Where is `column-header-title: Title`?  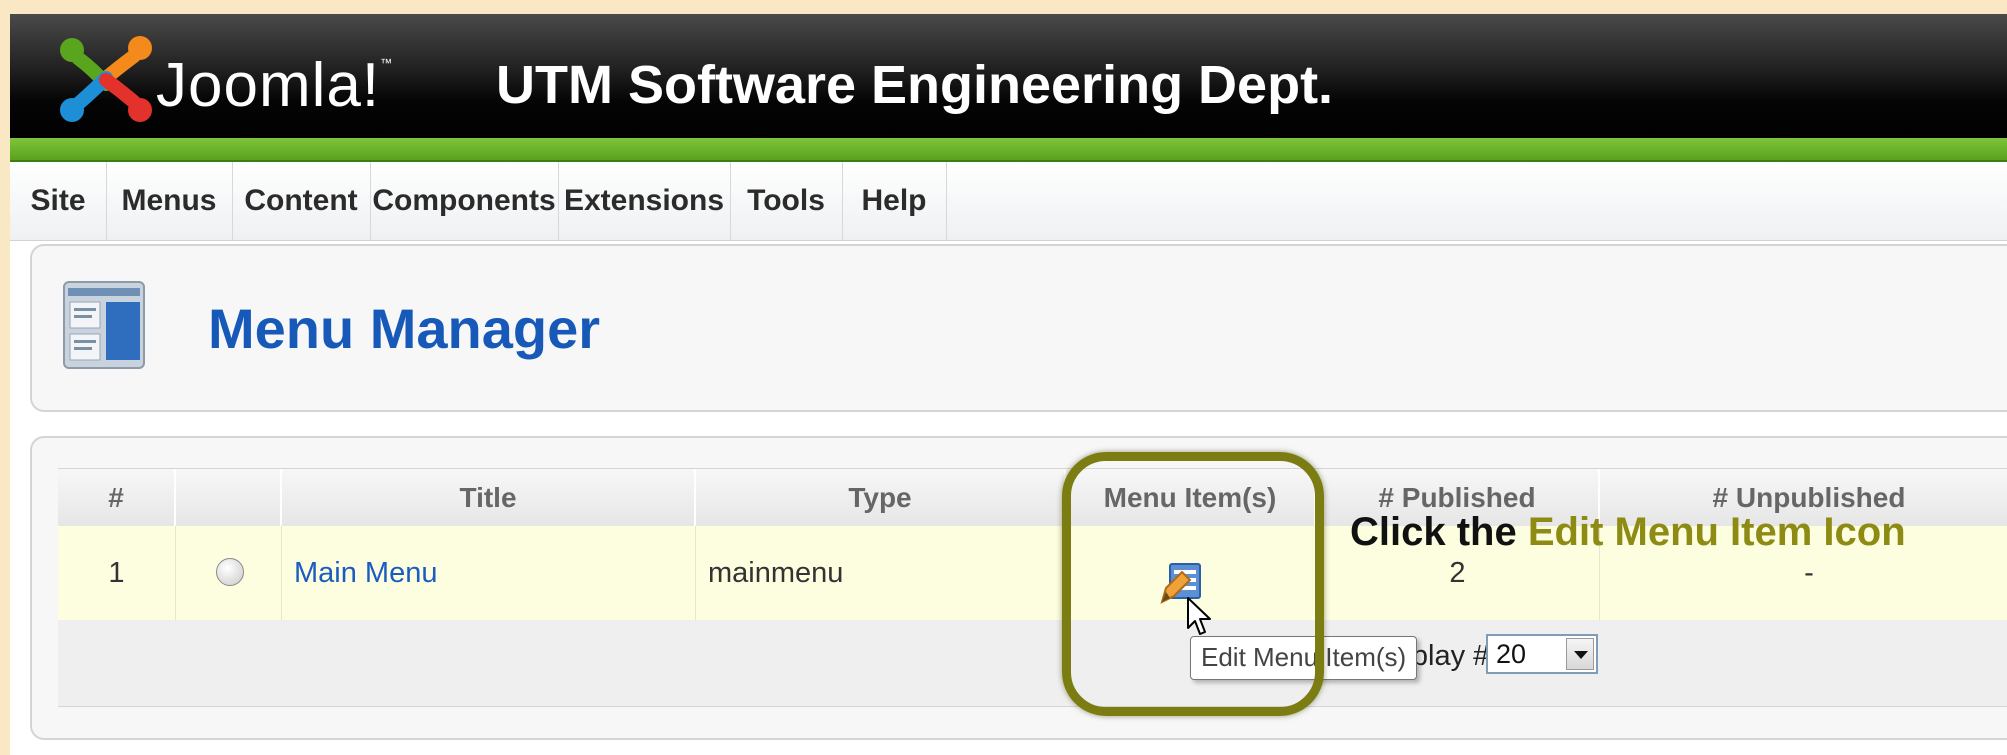
column-header-title: Title is located at coordinates (489, 498).